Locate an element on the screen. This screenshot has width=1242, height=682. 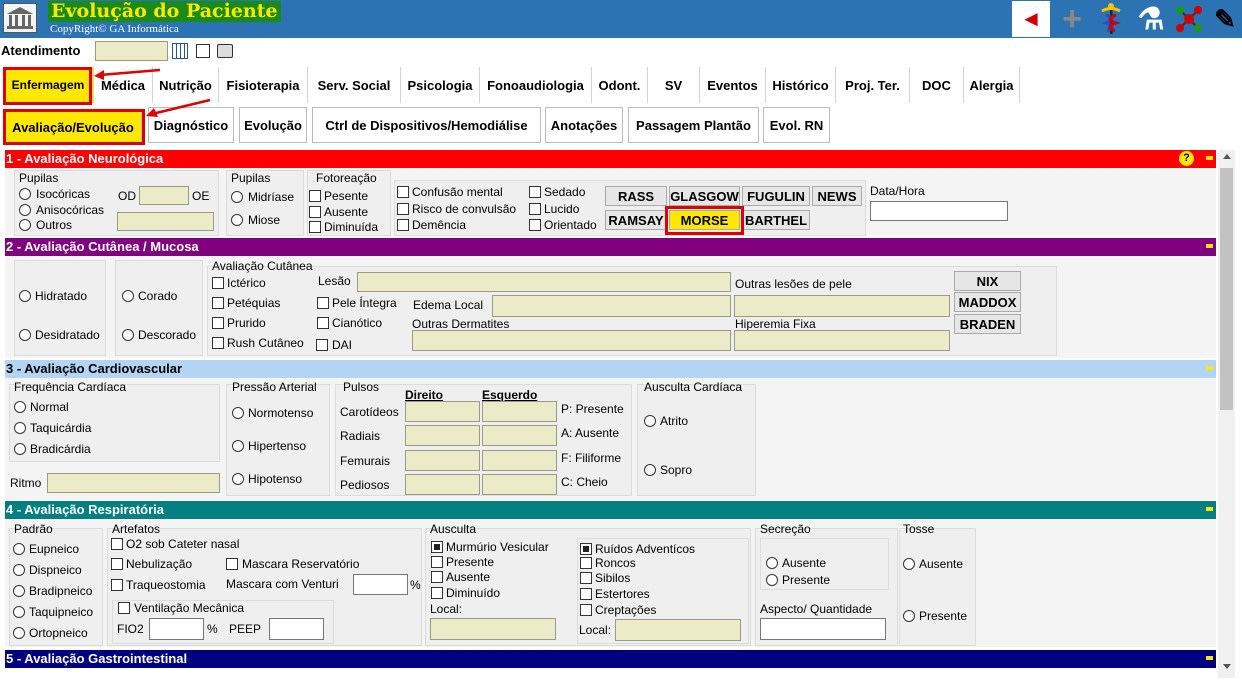
nix-button: NIX is located at coordinates (987, 281).